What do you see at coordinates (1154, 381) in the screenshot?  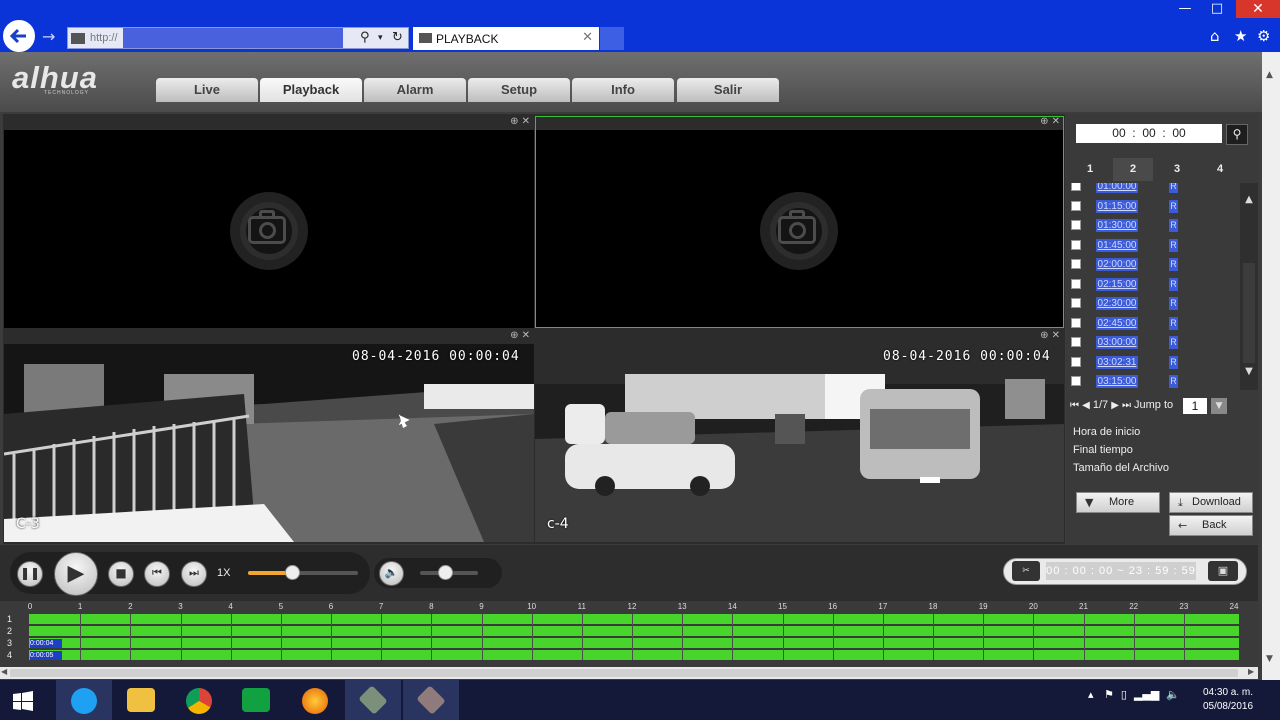 I see `file-row: 03:15:00 R` at bounding box center [1154, 381].